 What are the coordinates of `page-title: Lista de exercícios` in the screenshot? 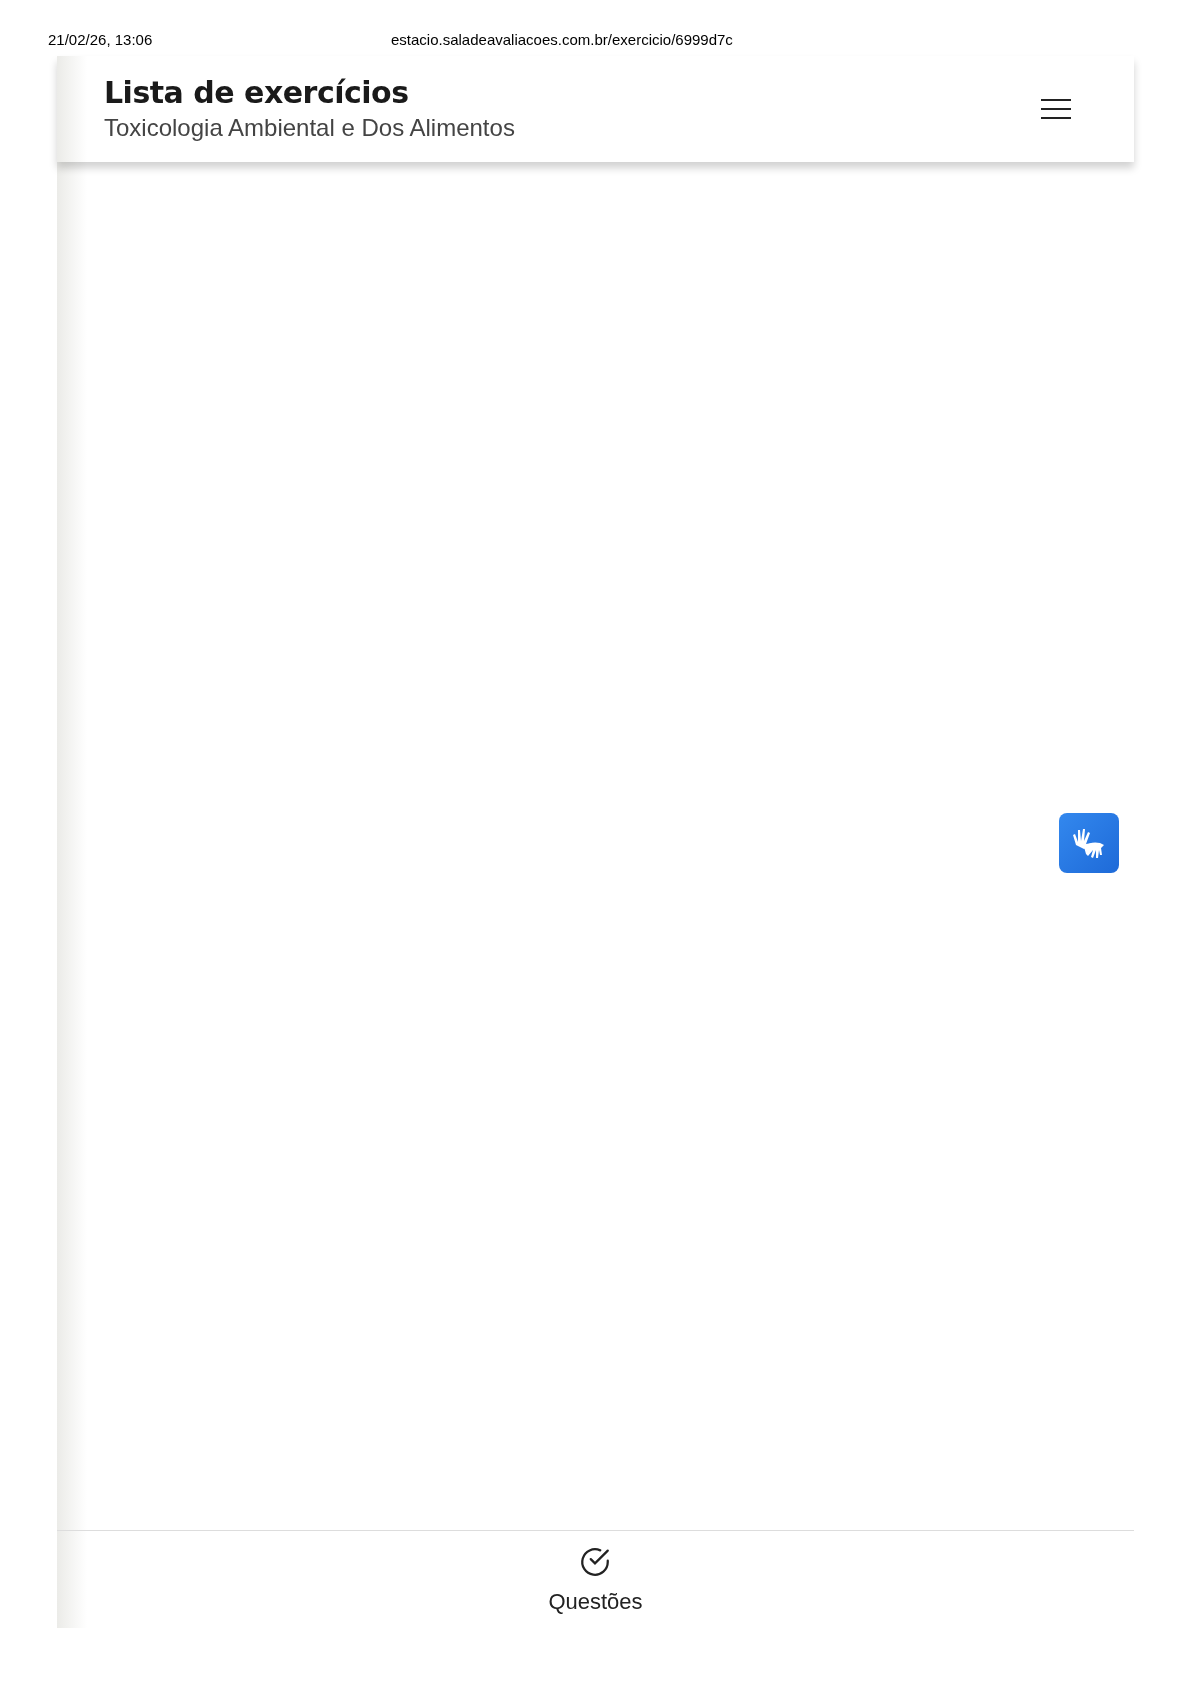 It's located at (257, 93).